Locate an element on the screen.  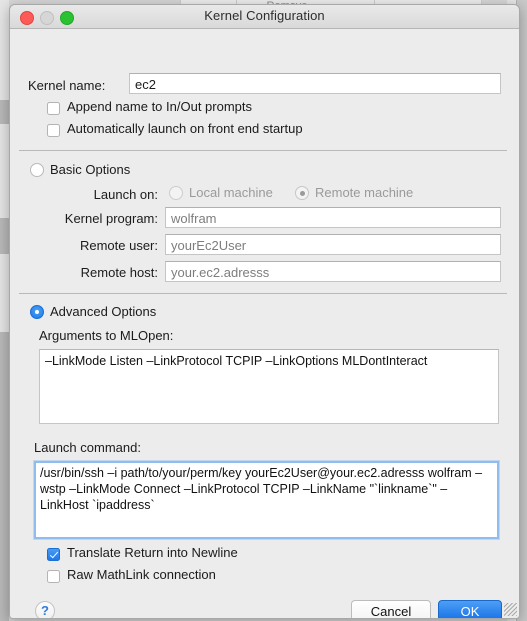
separator-advanced is located at coordinates (263, 293).